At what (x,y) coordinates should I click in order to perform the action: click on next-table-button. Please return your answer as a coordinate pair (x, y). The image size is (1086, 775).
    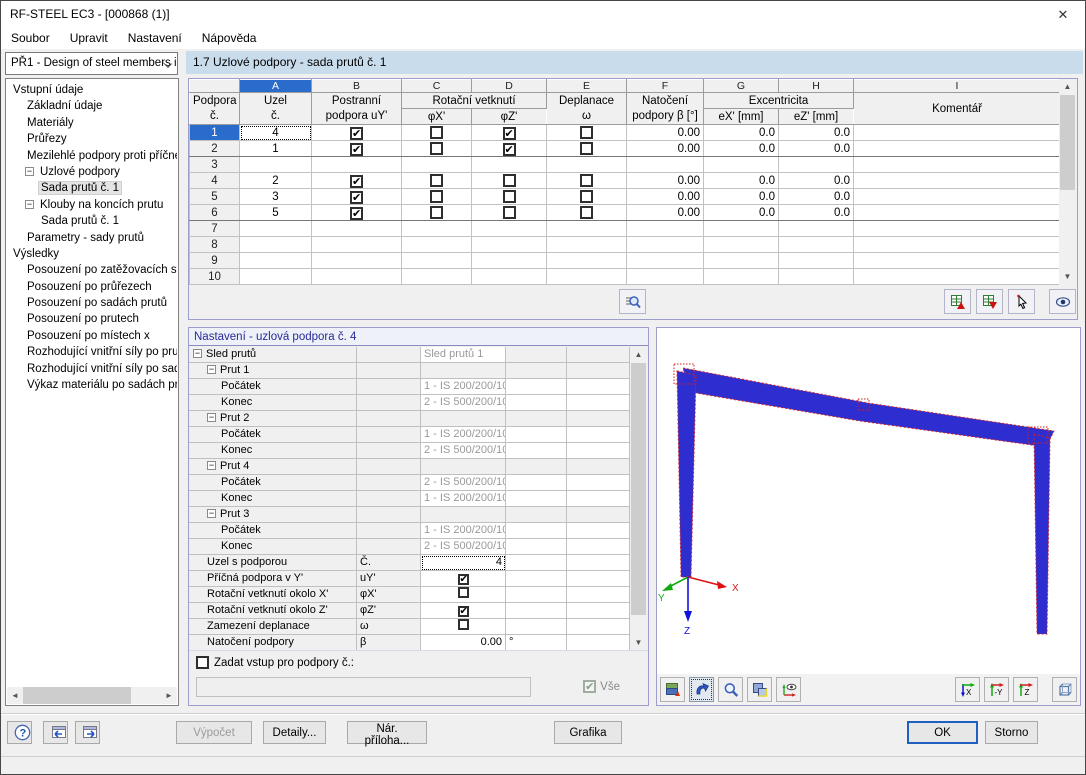
    Looking at the image, I should click on (87, 732).